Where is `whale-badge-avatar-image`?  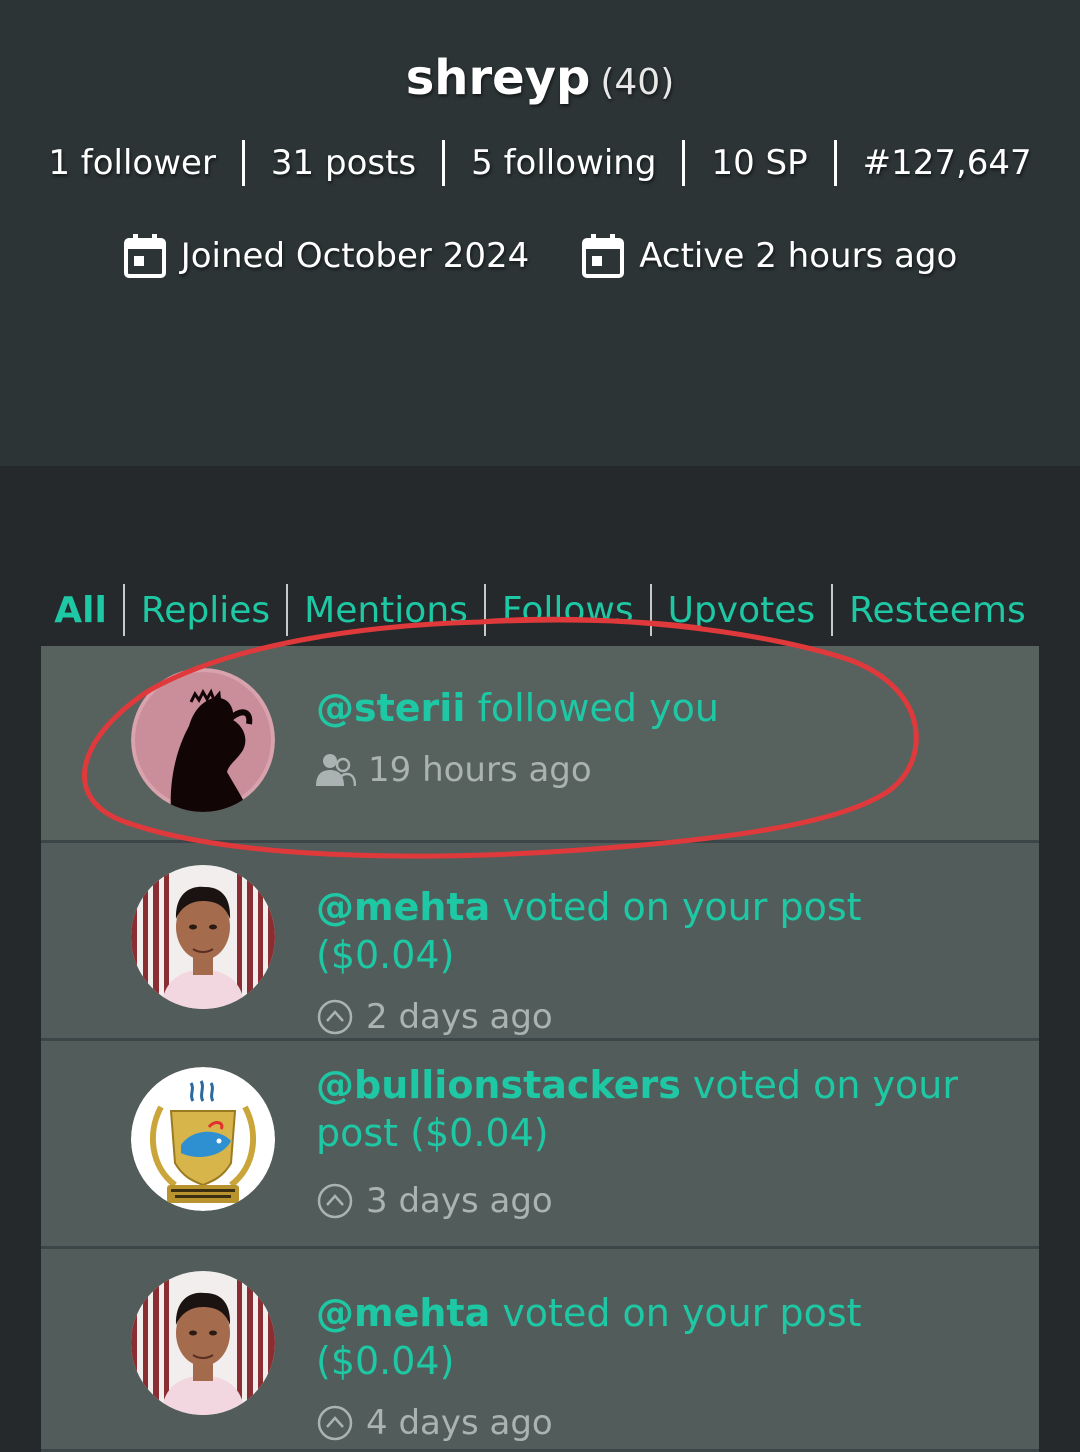 whale-badge-avatar-image is located at coordinates (203, 1139).